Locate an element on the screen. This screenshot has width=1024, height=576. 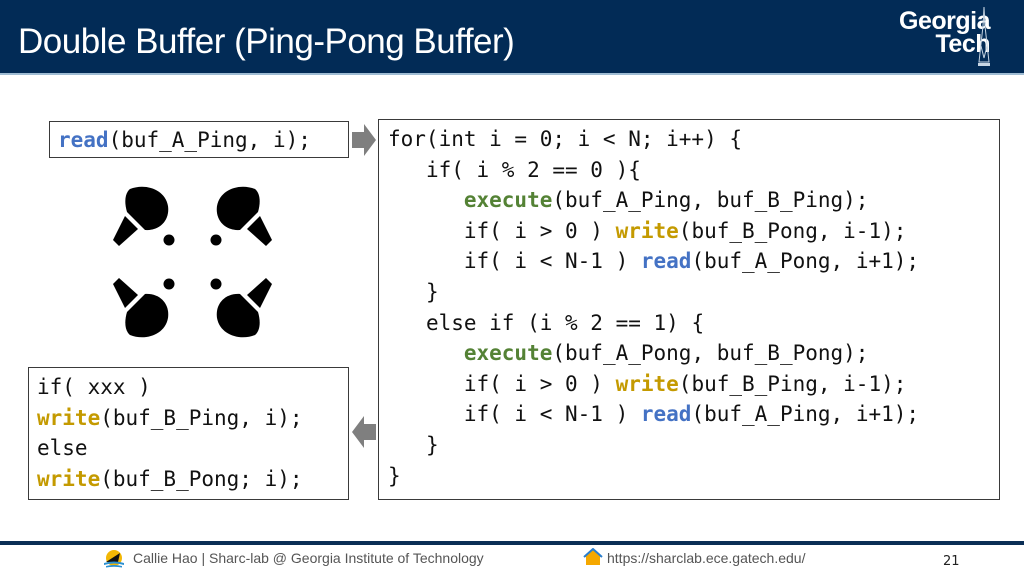
code-args: (buf_A_Ping, buf_B_Ping); is located at coordinates (710, 200).